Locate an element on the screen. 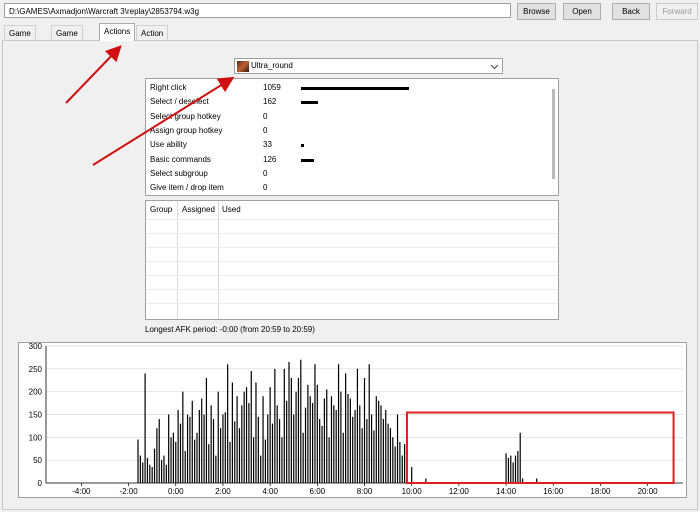 The width and height of the screenshot is (700, 512). tab-game-chat: Game Chat is located at coordinates (67, 39).